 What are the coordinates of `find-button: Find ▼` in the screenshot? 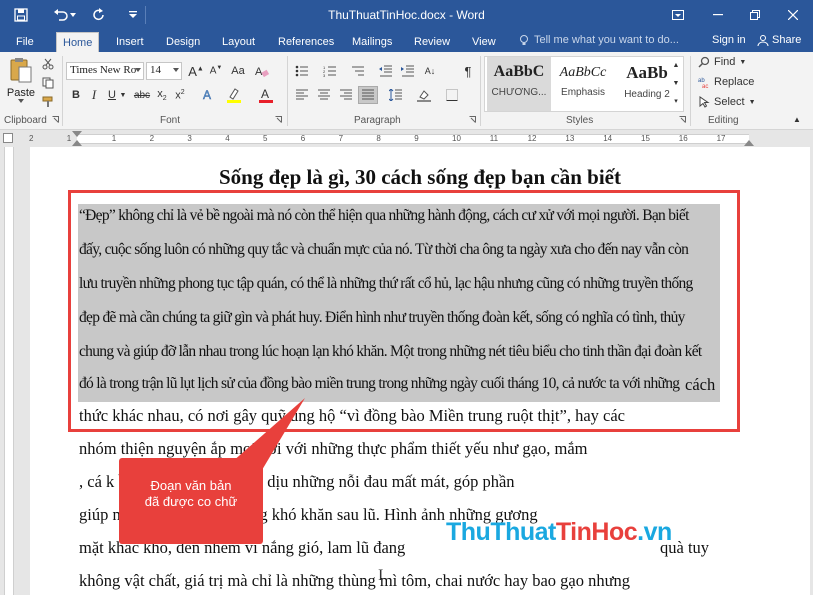 It's located at (722, 62).